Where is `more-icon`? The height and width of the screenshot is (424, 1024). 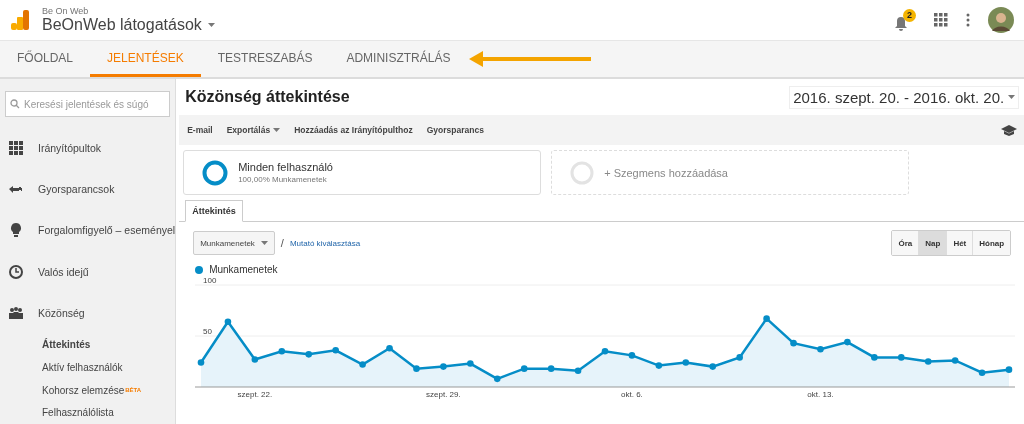
more-icon is located at coordinates (968, 20).